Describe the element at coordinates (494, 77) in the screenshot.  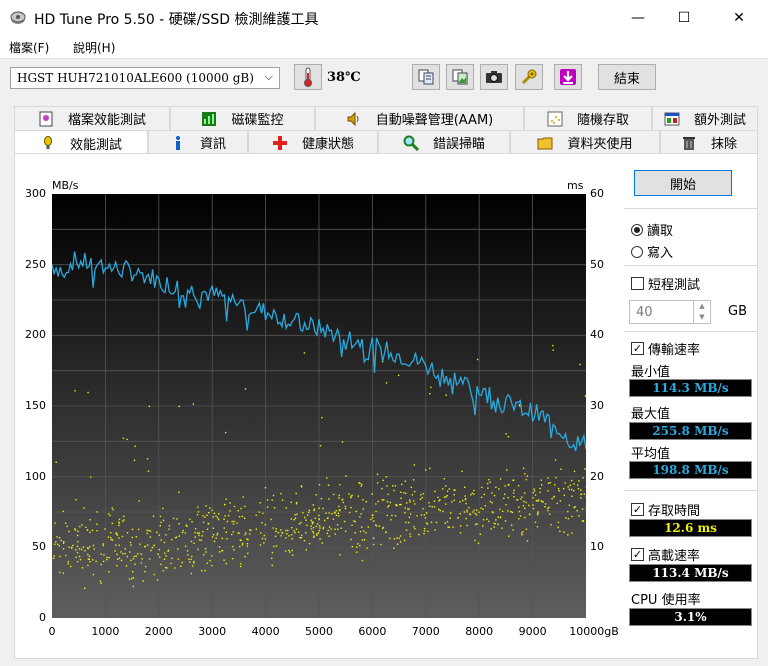
I see `screenshot-button` at that location.